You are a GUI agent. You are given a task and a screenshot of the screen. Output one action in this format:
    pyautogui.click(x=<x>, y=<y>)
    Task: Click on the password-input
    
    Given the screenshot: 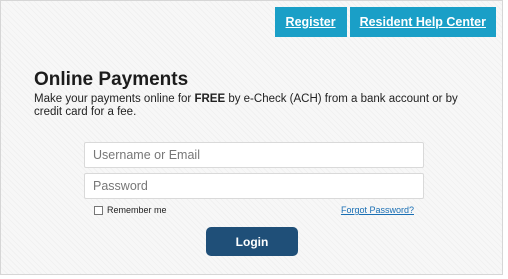 What is the action you would take?
    pyautogui.click(x=254, y=186)
    